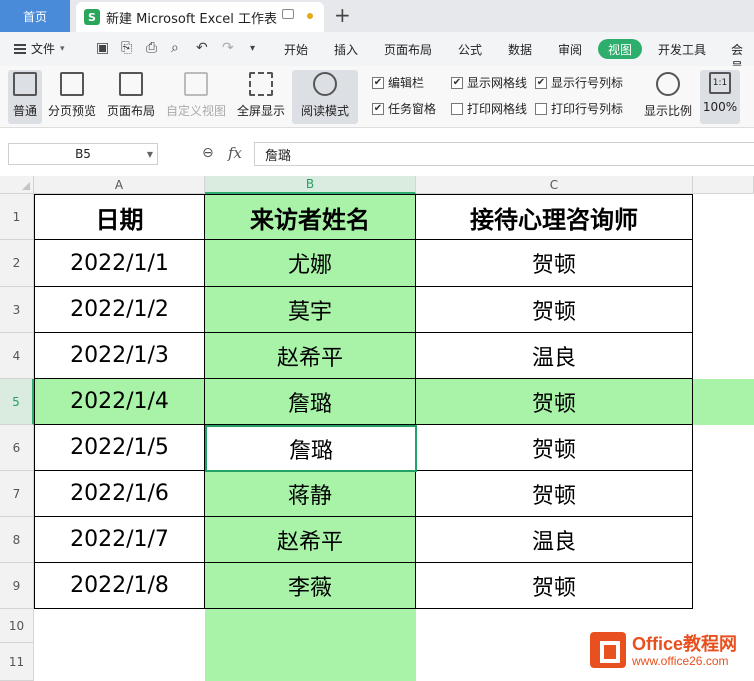 The width and height of the screenshot is (754, 681). I want to click on header-cell: 来访者姓名, so click(310, 217).